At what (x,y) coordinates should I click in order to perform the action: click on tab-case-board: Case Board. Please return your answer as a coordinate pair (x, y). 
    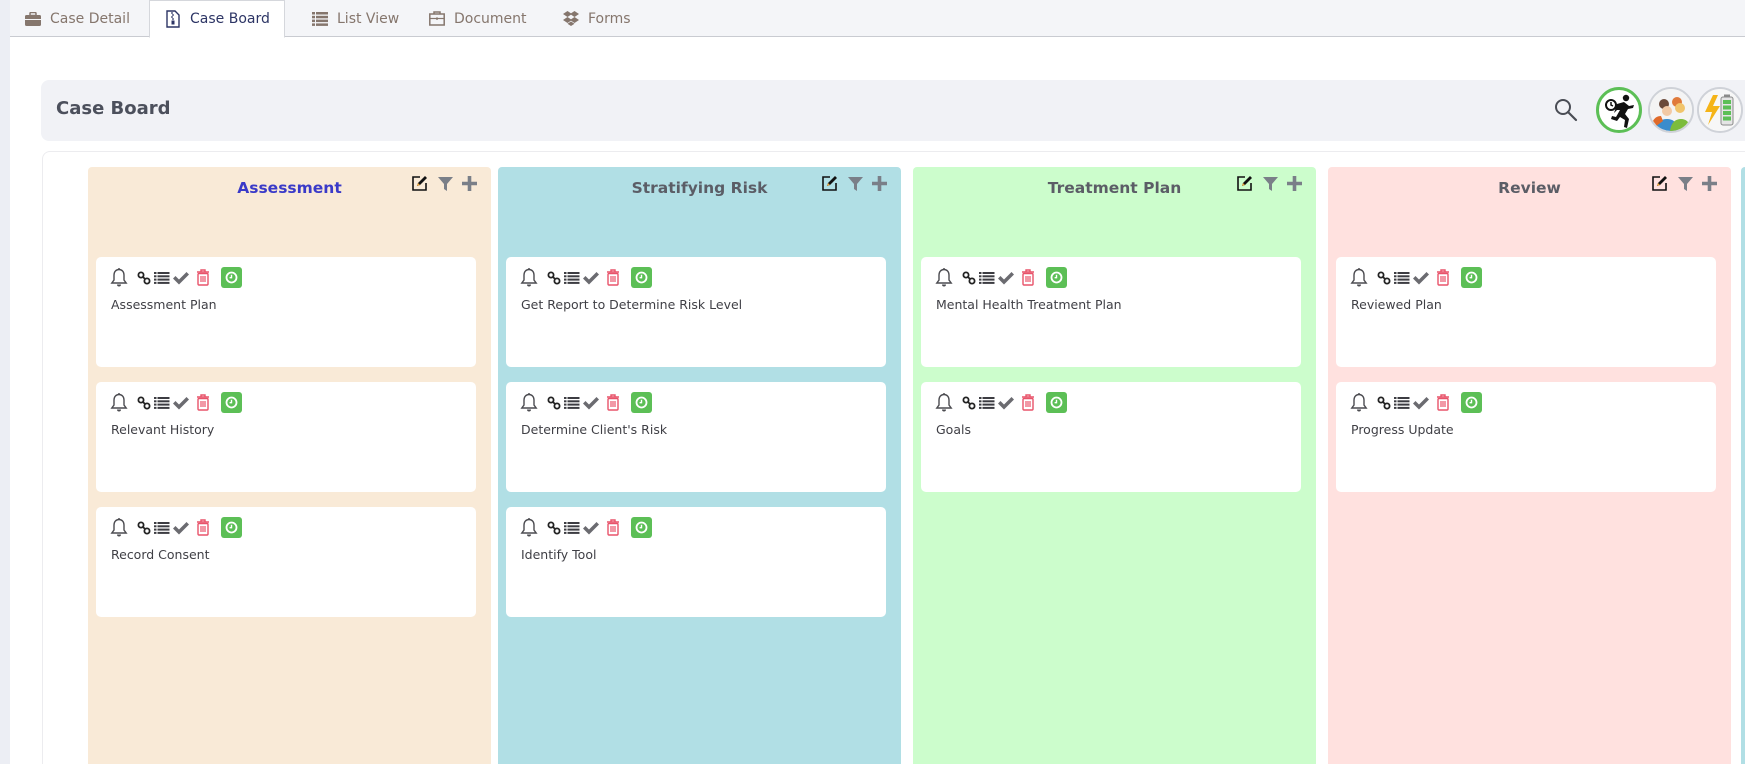
    Looking at the image, I should click on (217, 19).